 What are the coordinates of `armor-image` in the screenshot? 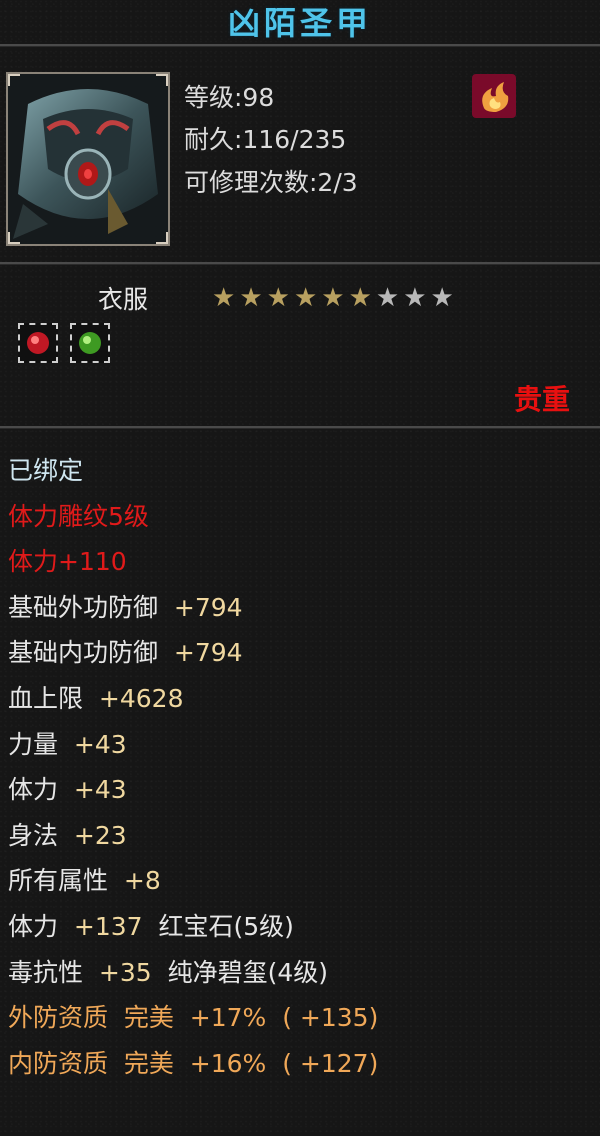 It's located at (88, 159).